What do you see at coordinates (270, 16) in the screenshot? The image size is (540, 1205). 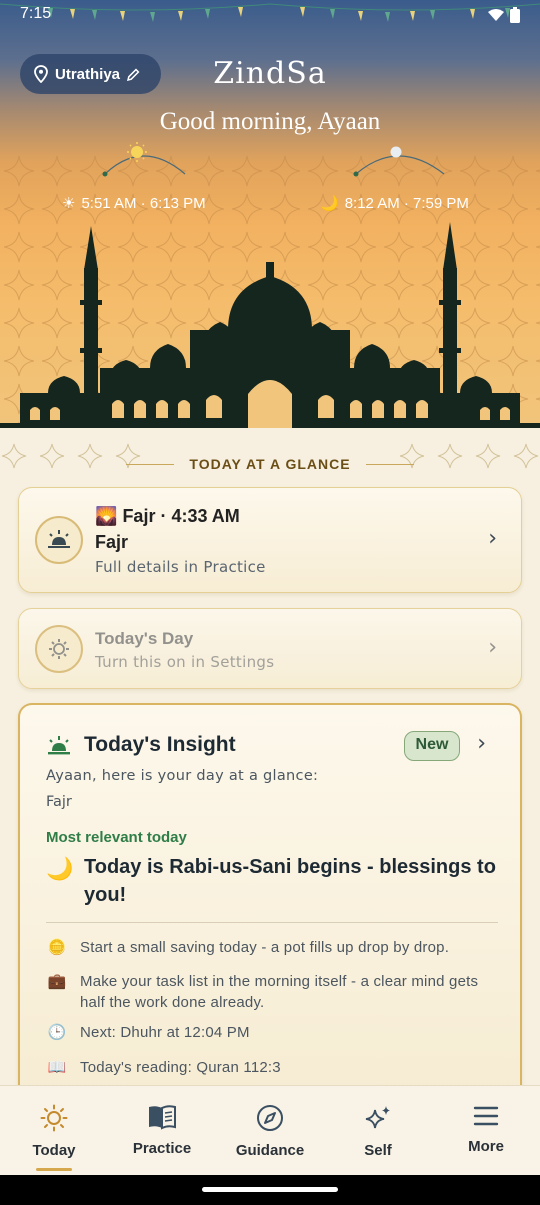 I see `status-bar: 7:15` at bounding box center [270, 16].